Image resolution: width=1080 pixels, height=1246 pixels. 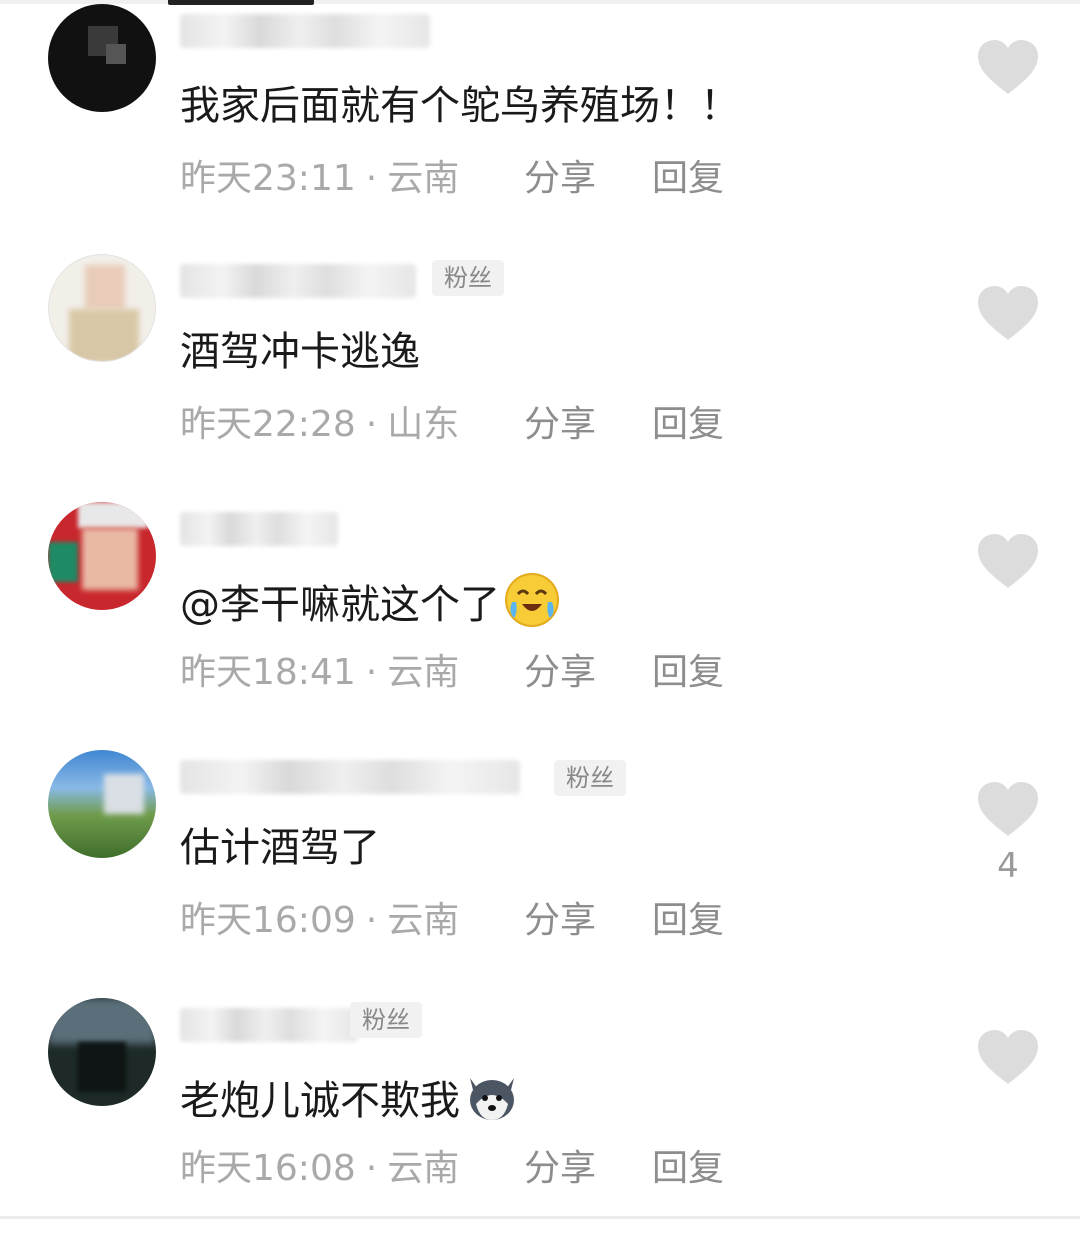 I want to click on husky-dog-emoji, so click(x=492, y=1099).